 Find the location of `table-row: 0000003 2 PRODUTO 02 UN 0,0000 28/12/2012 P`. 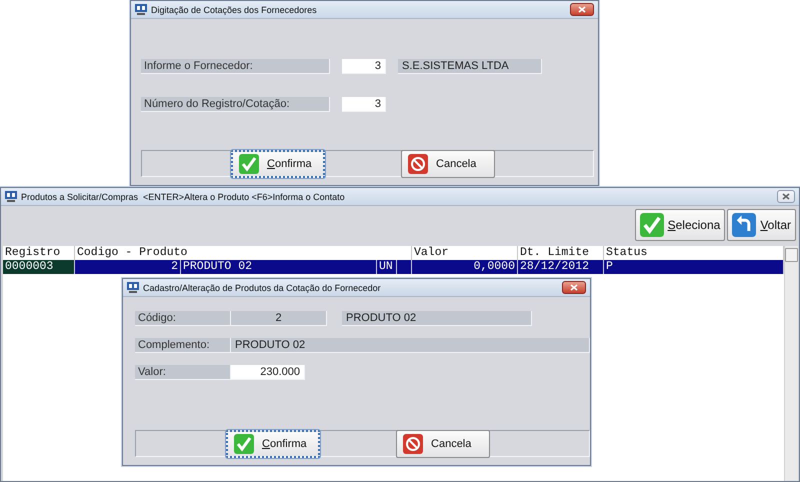

table-row: 0000003 2 PRODUTO 02 UN 0,0000 28/12/2012 P is located at coordinates (393, 267).